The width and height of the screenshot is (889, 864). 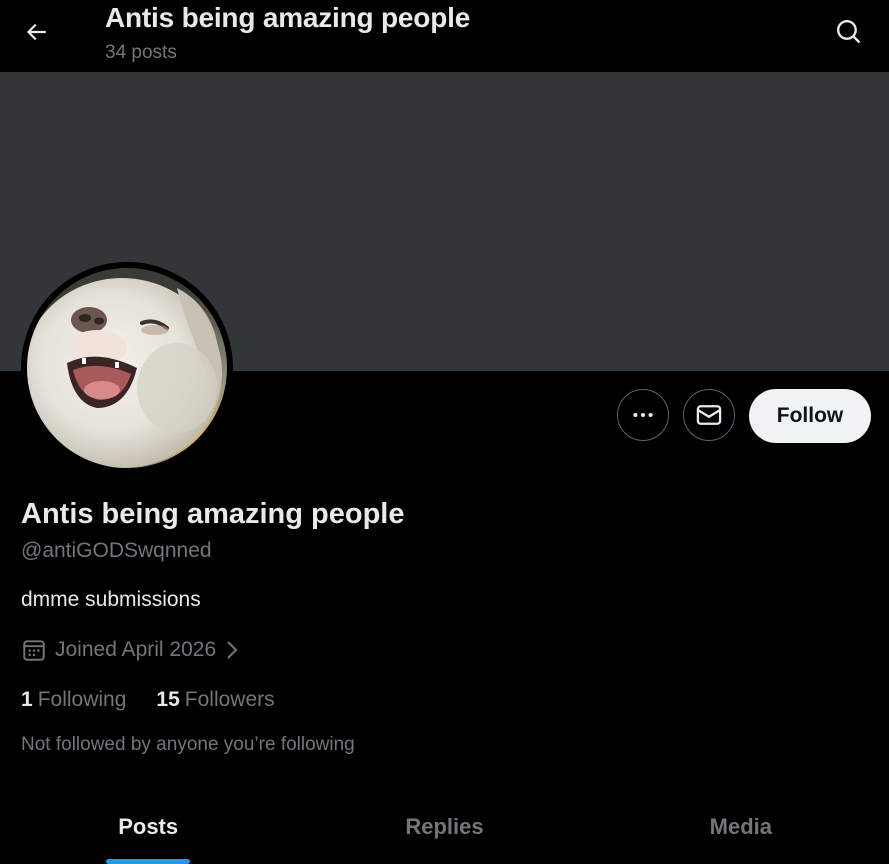 I want to click on tab-media: Media, so click(x=741, y=829).